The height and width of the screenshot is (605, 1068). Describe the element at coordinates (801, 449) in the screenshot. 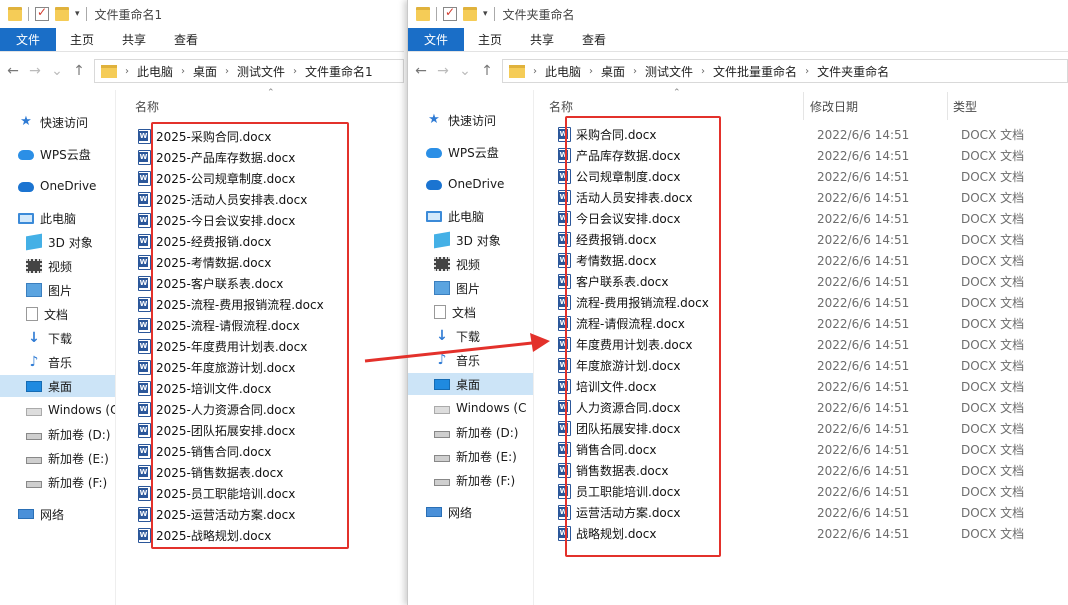

I see `file-row: 销售合同.docx 2022/6/6 14:51 DOCX 文档` at that location.